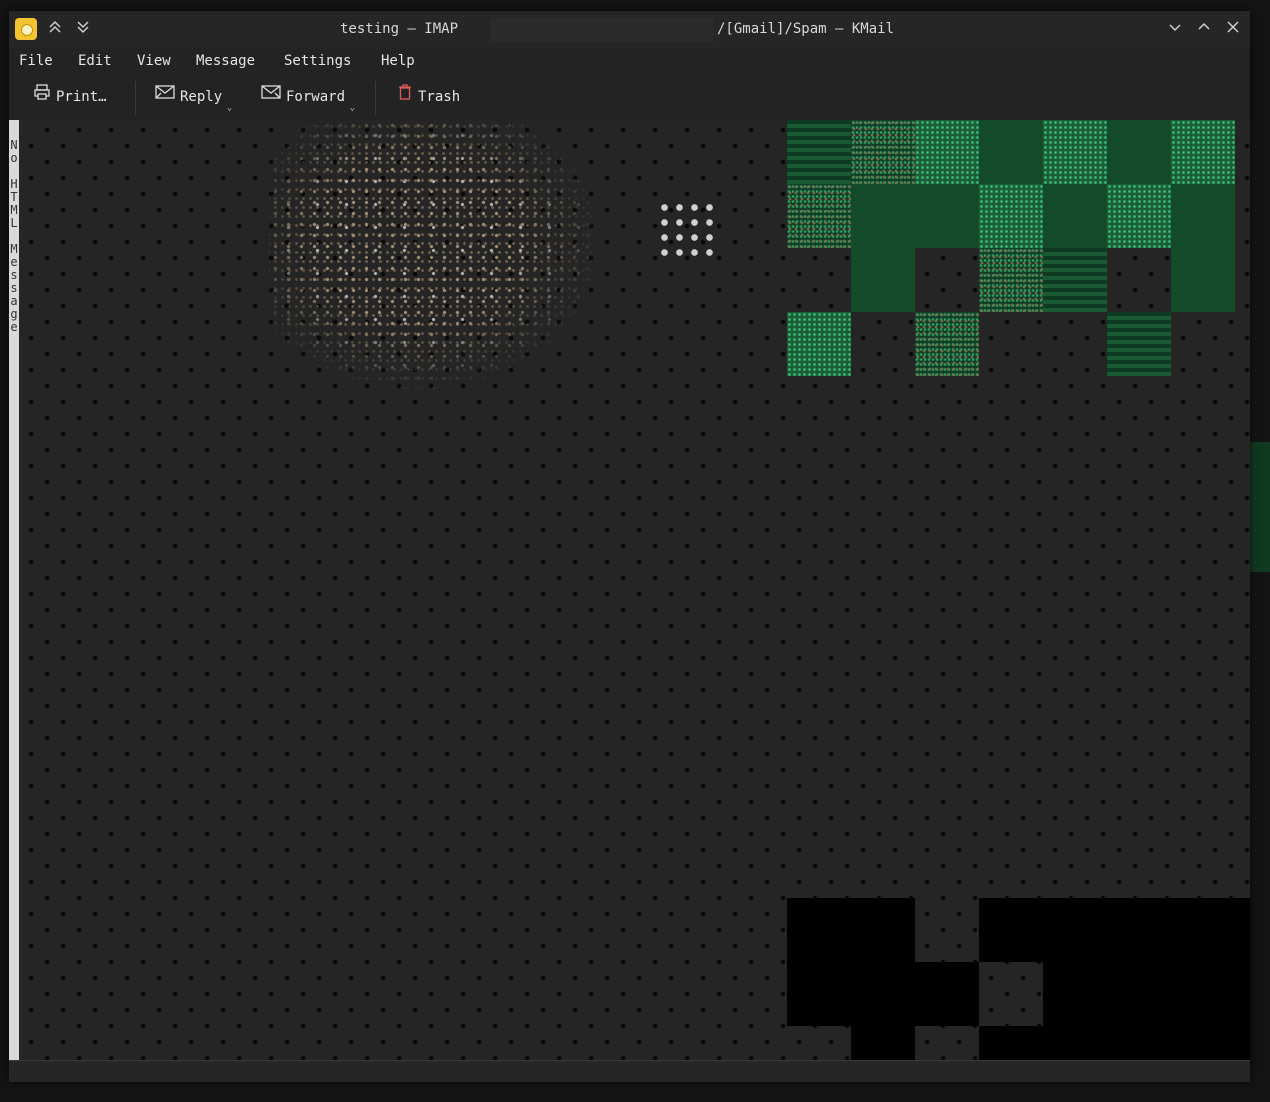 This screenshot has height=1102, width=1270. I want to click on trash-label: Trash, so click(439, 97).